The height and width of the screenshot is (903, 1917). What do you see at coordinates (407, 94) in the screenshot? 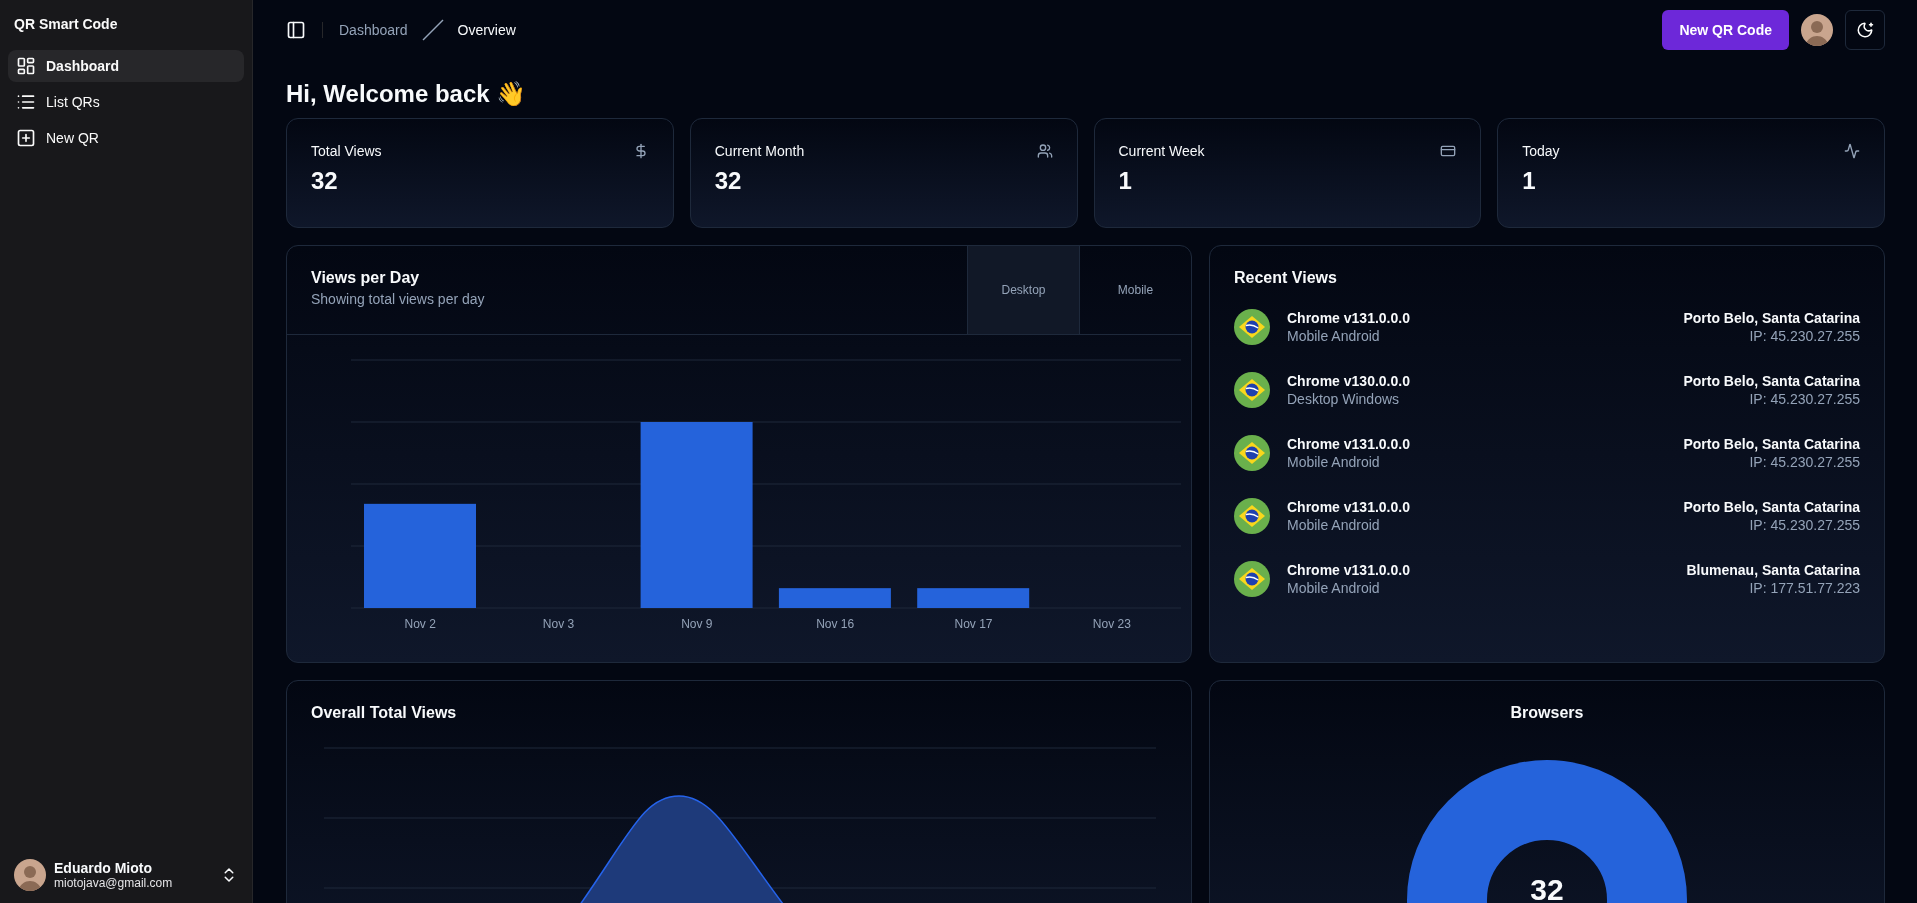
I see `welcome-heading: Hi, Welcome back 👋` at bounding box center [407, 94].